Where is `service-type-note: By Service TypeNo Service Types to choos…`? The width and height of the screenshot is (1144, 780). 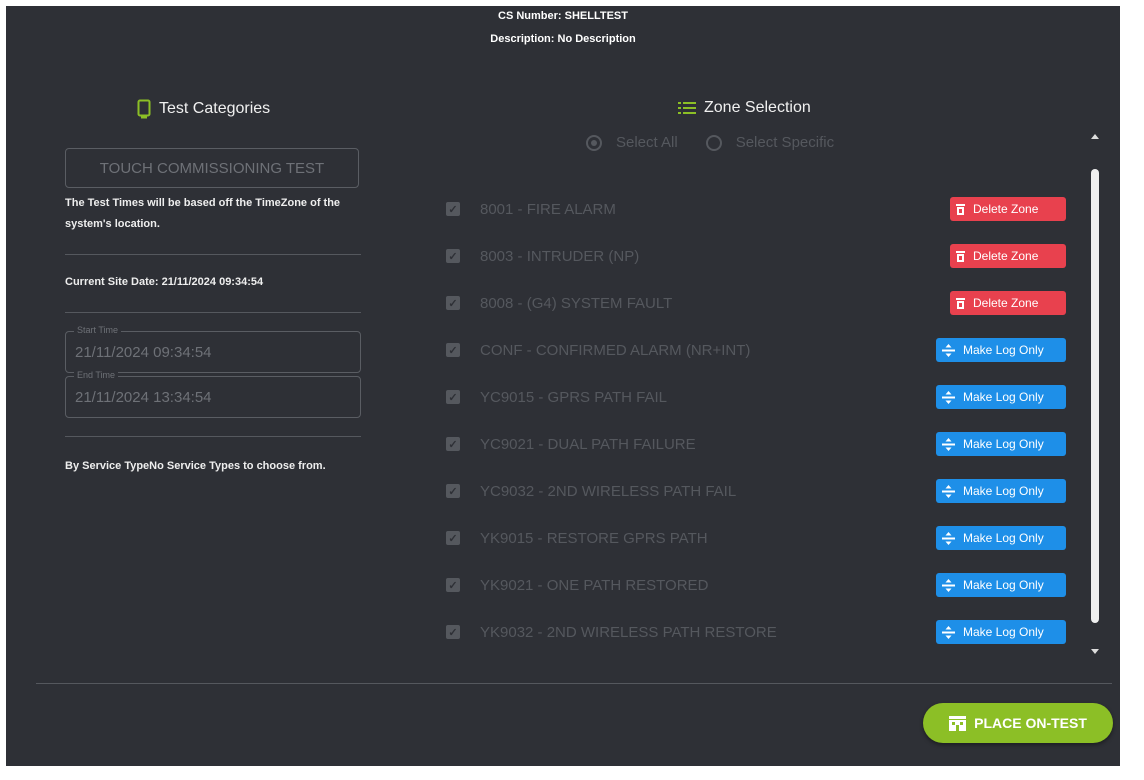
service-type-note: By Service TypeNo Service Types to choos… is located at coordinates (195, 466).